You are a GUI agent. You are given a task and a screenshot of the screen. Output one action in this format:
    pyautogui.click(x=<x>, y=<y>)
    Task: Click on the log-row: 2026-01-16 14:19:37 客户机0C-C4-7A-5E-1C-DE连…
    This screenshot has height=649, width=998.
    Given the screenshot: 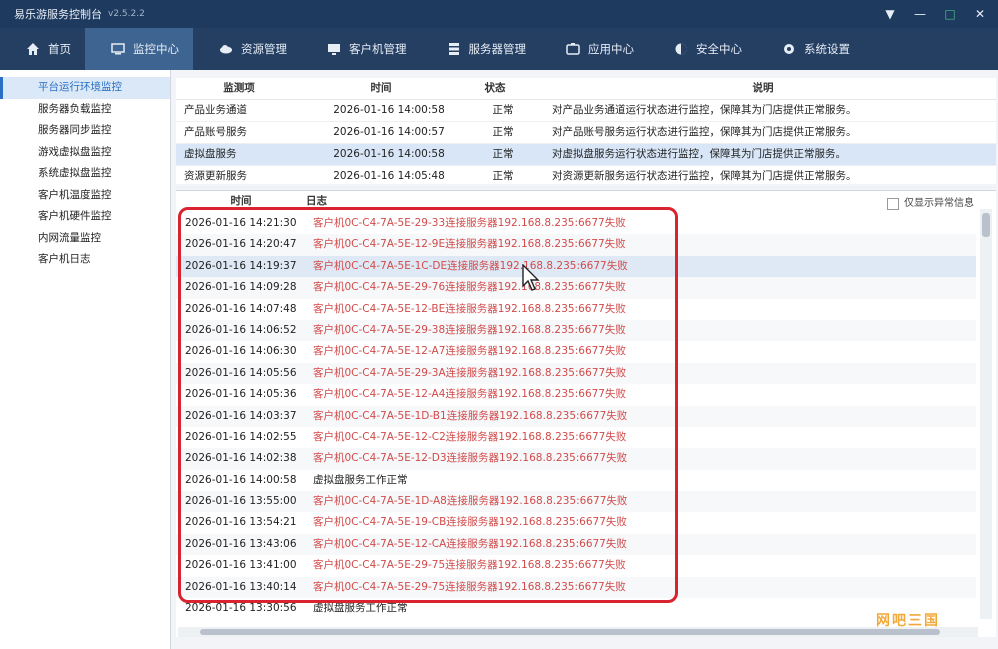 What is the action you would take?
    pyautogui.click(x=576, y=266)
    